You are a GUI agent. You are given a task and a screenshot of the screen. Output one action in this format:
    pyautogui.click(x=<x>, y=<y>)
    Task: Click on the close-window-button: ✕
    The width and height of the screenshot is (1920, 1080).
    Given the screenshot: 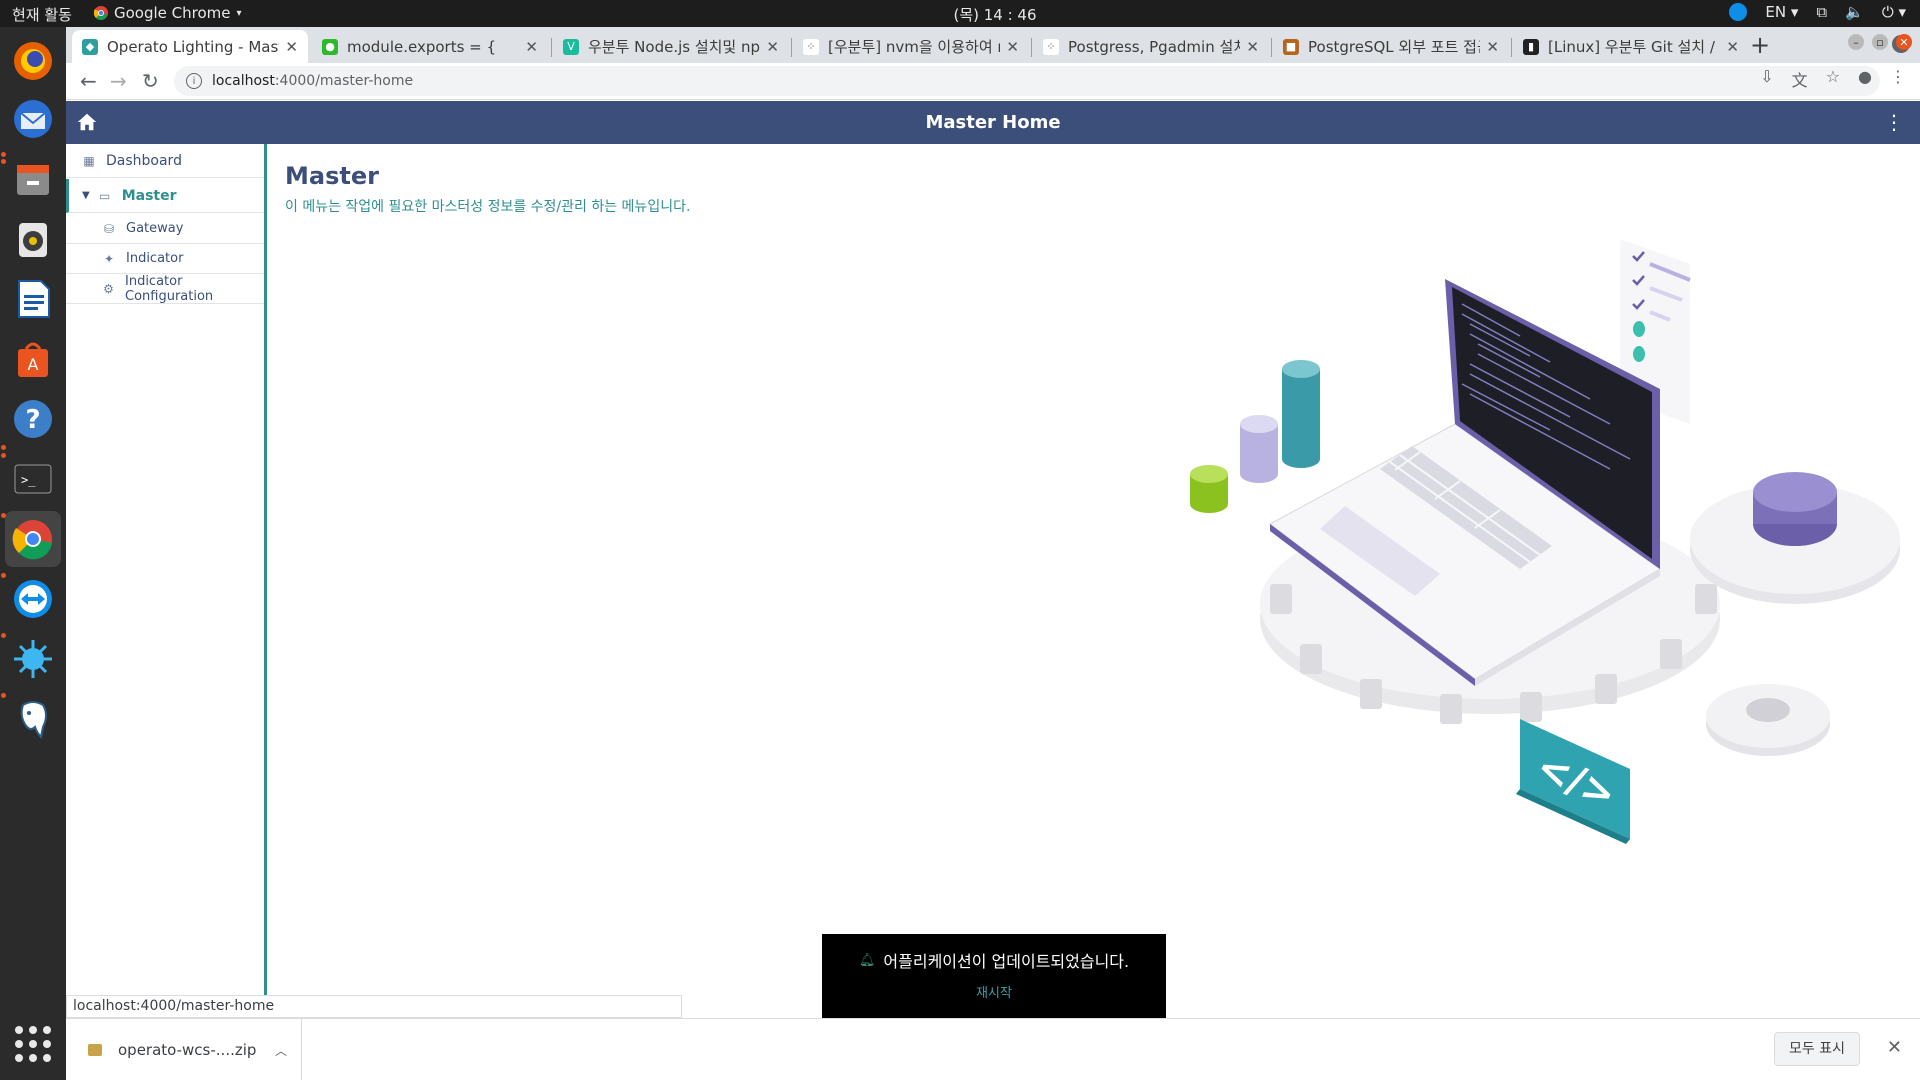 What is the action you would take?
    pyautogui.click(x=1904, y=42)
    